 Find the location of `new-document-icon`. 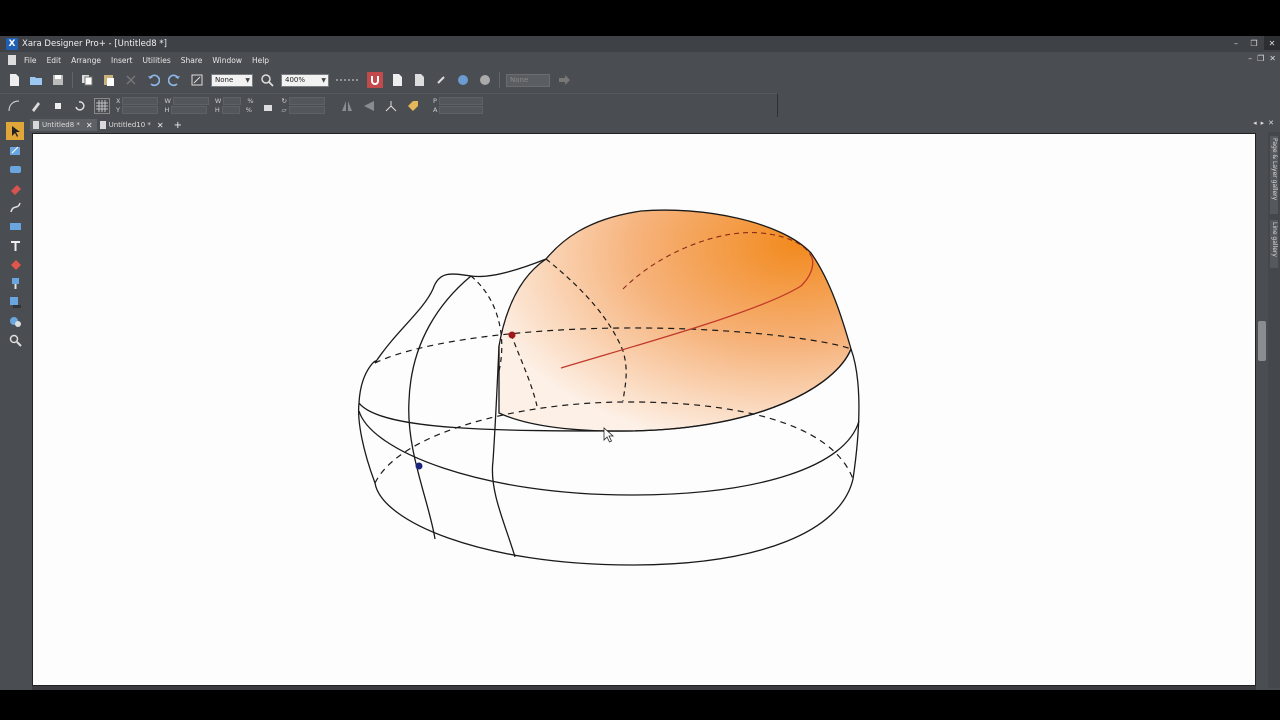

new-document-icon is located at coordinates (14, 80).